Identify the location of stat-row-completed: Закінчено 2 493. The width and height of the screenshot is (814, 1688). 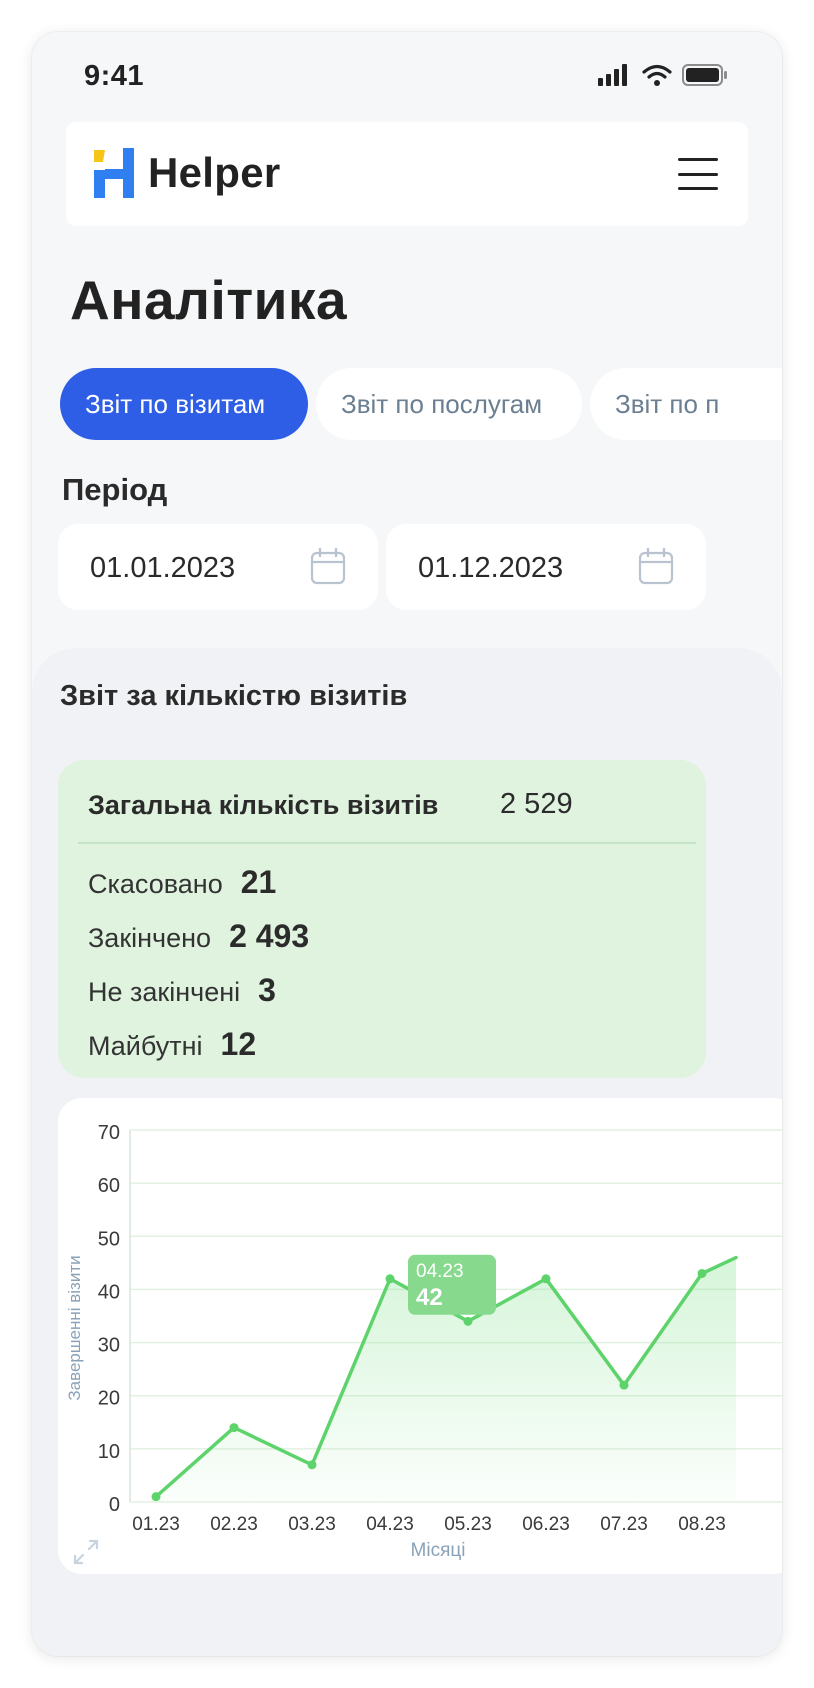
(198, 936).